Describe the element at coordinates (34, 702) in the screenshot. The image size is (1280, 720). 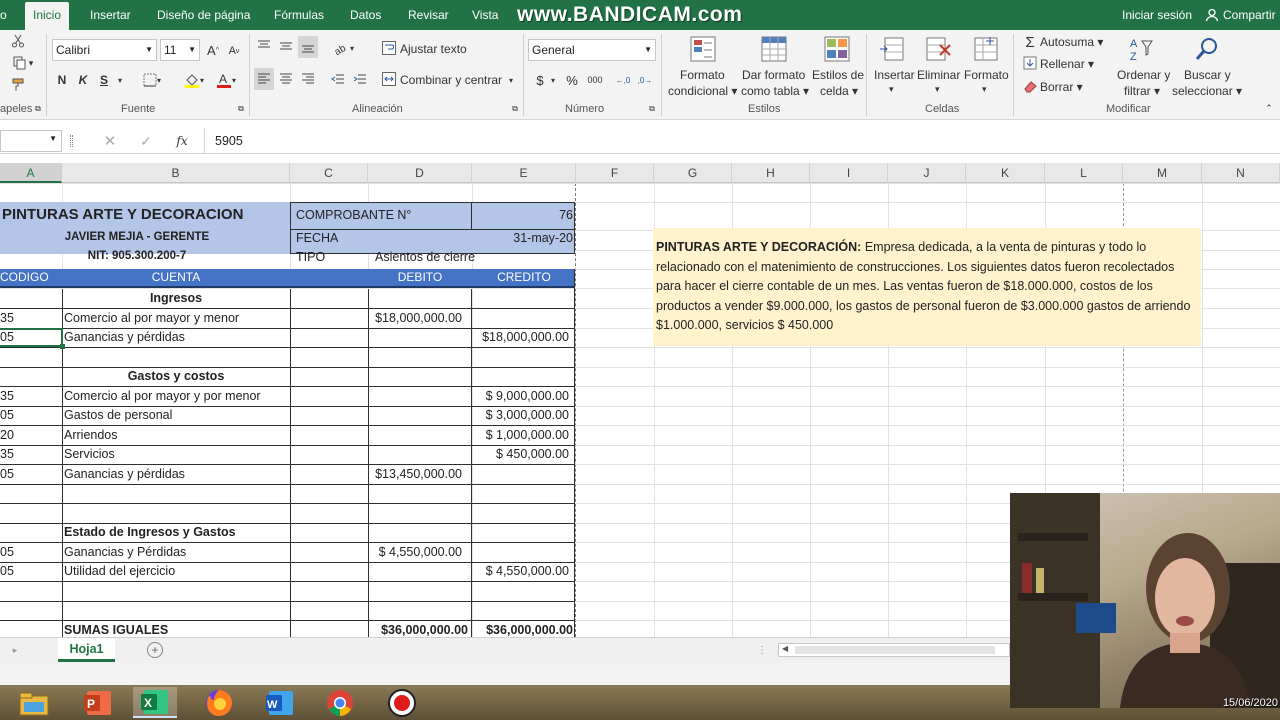
I see `file-explorer-icon` at that location.